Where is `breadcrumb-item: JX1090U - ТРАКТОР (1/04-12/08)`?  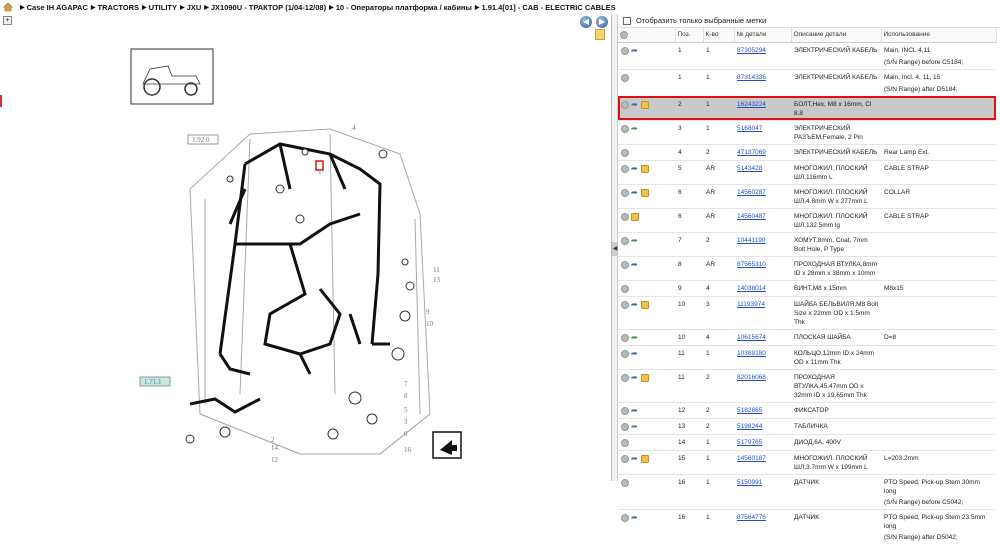 breadcrumb-item: JX1090U - ТРАКТОР (1/04-12/08) is located at coordinates (268, 7).